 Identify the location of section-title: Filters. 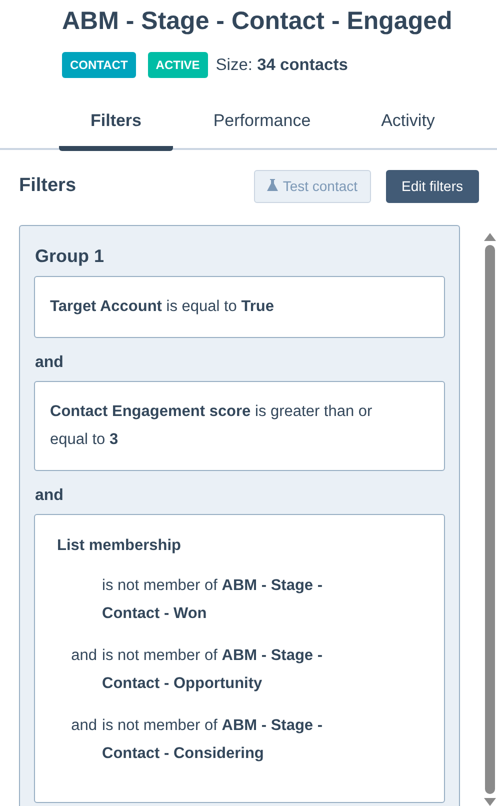
(48, 186).